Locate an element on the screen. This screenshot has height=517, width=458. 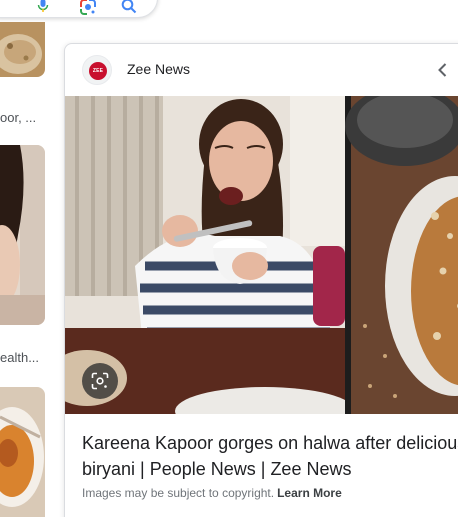
learn-more-link: Learn More is located at coordinates (309, 493).